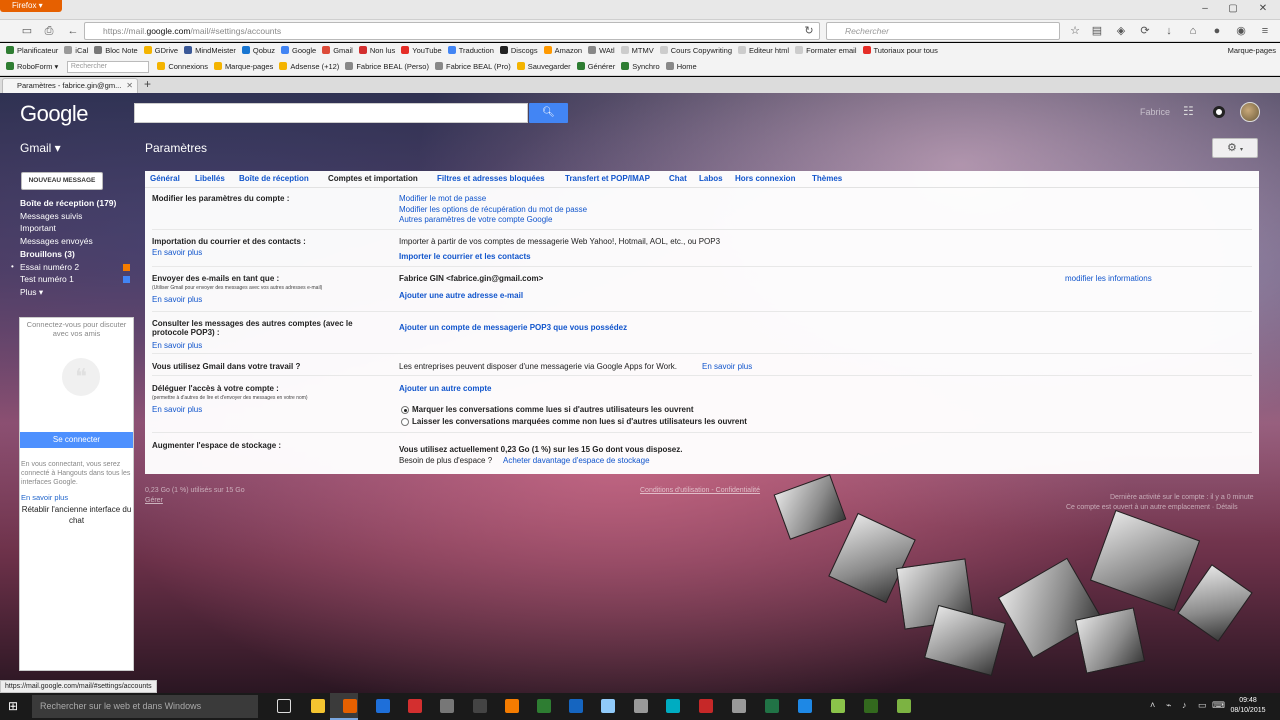  I want to click on bookmark-item: Bloc Note, so click(116, 51).